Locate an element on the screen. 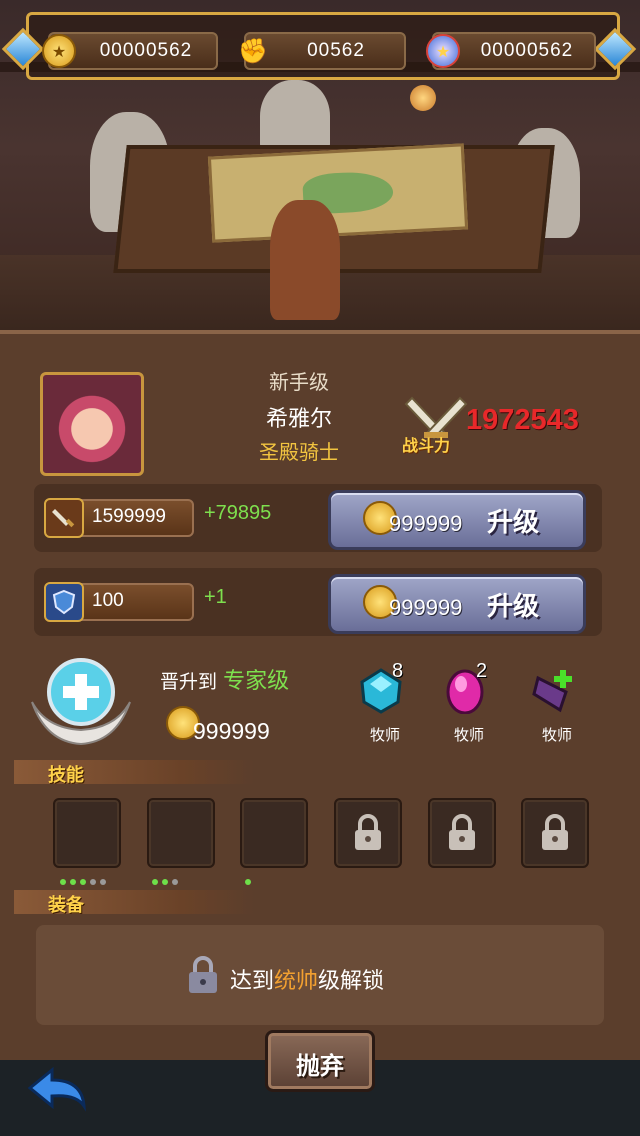  equipment-unlock-message: 达到统帅级解锁 is located at coordinates (307, 979).